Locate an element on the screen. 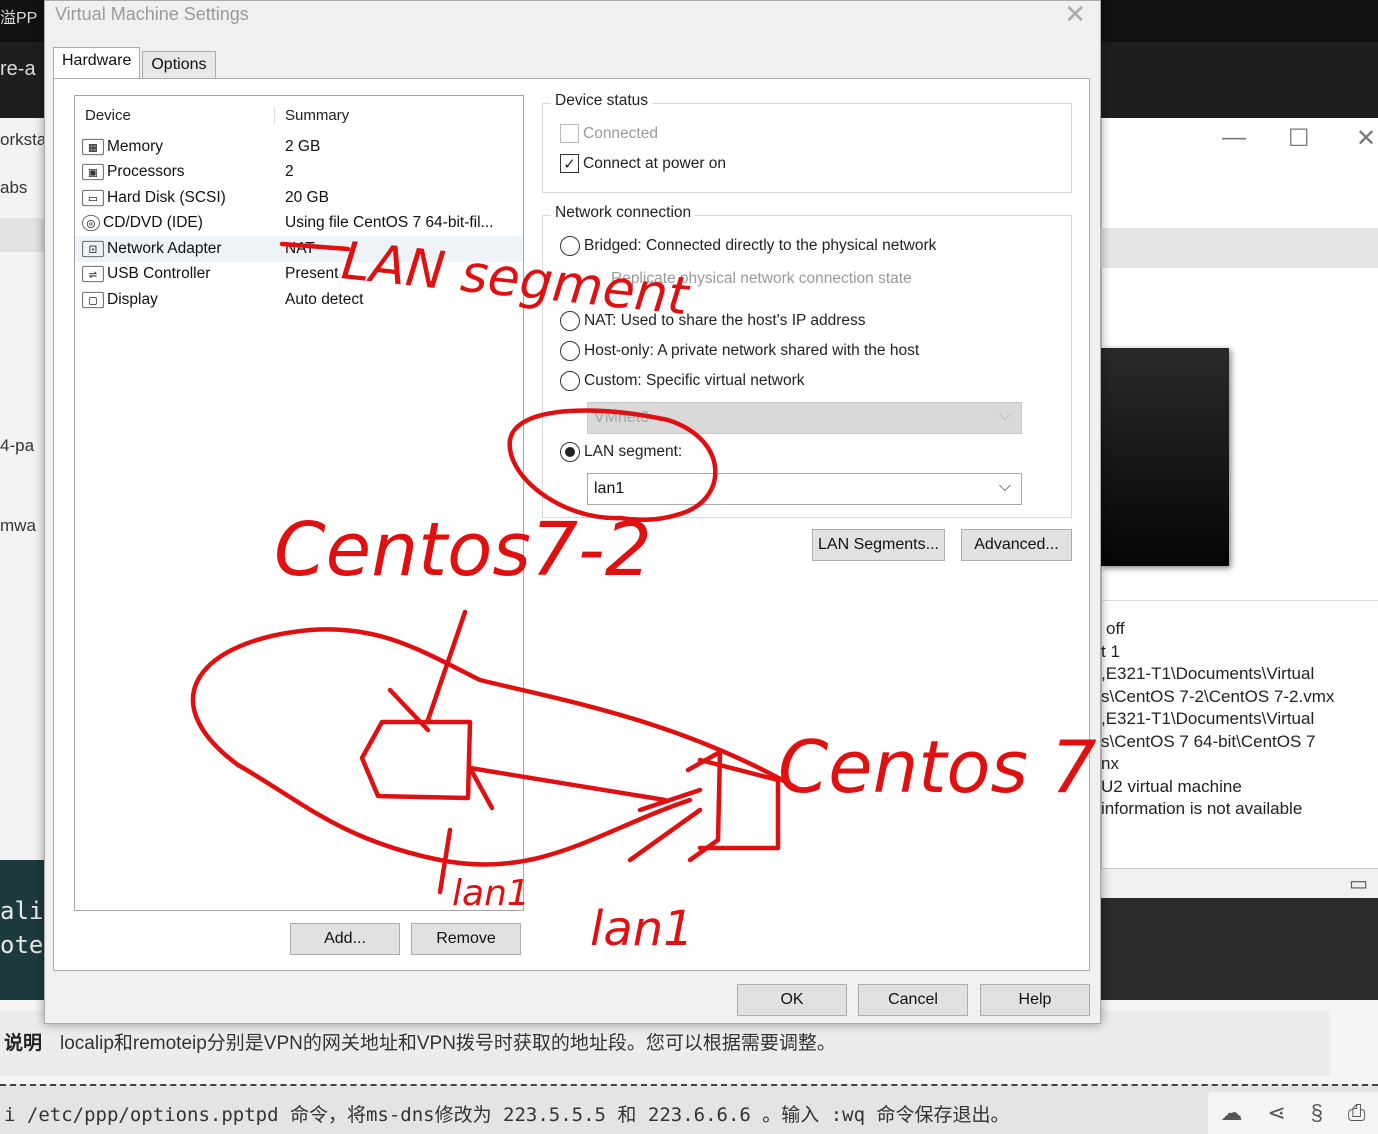 Image resolution: width=1378 pixels, height=1134 pixels. background-left-fragment: mwa is located at coordinates (18, 525).